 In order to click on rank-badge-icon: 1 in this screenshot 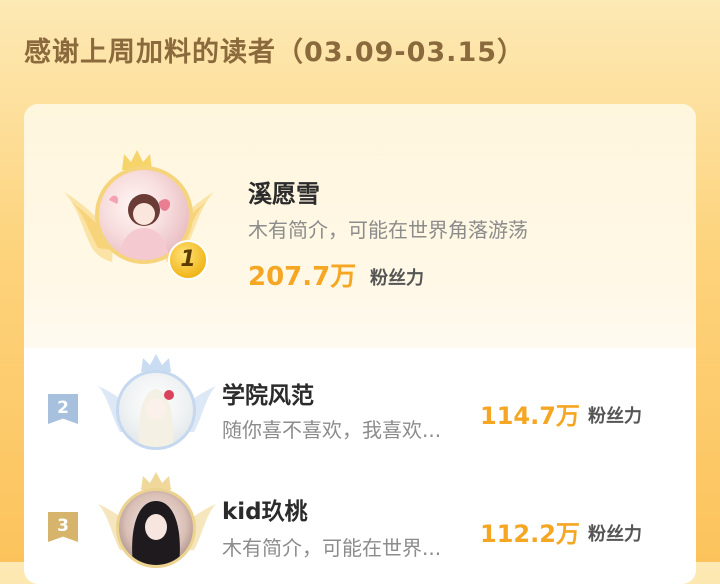, I will do `click(188, 260)`.